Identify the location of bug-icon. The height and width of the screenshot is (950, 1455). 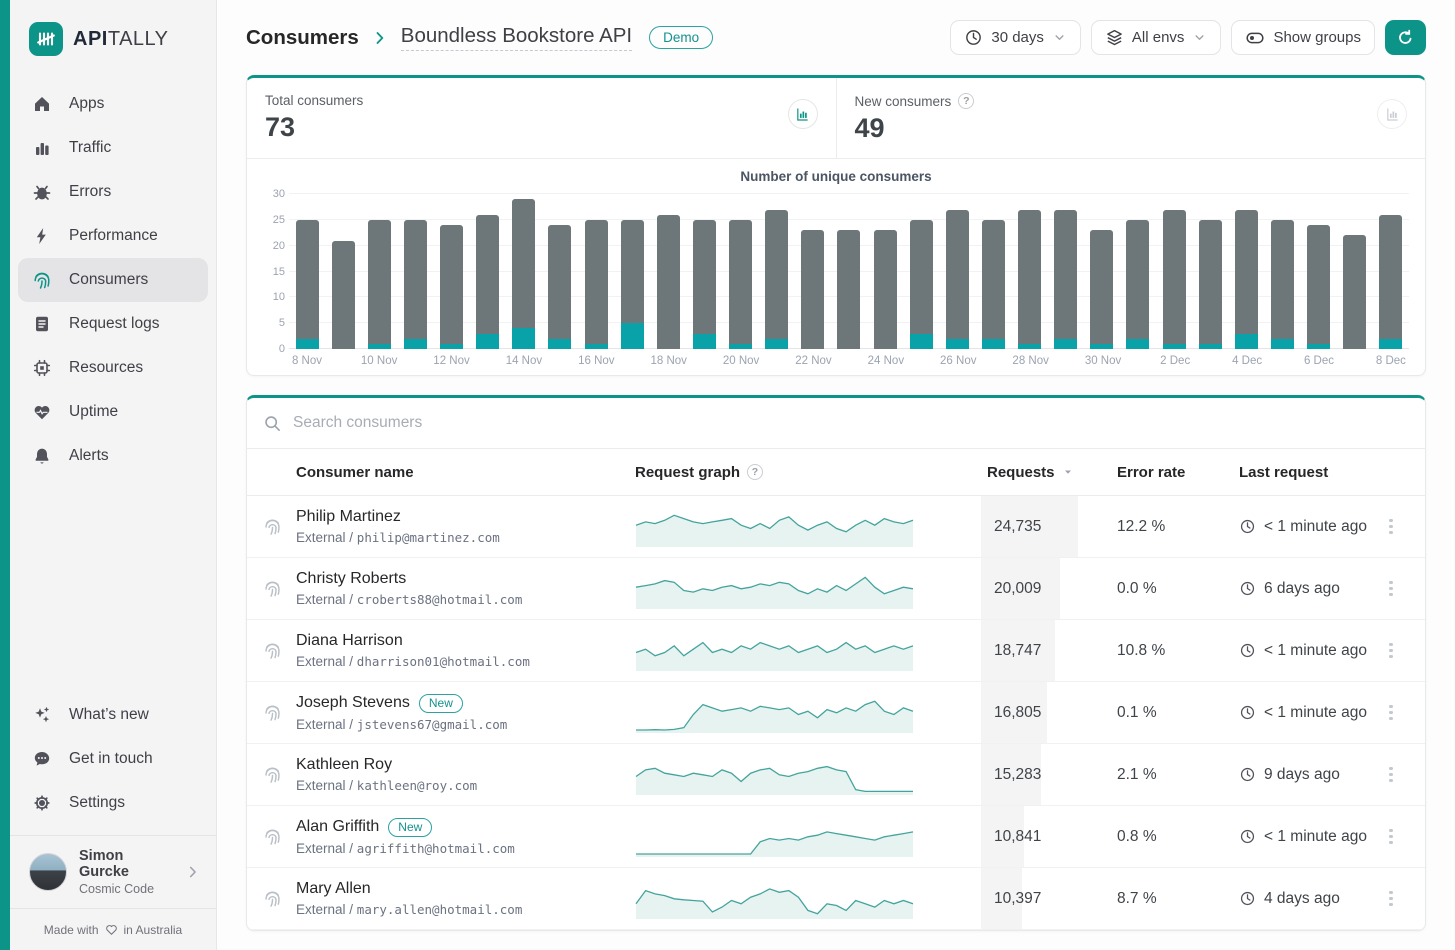
(42, 192).